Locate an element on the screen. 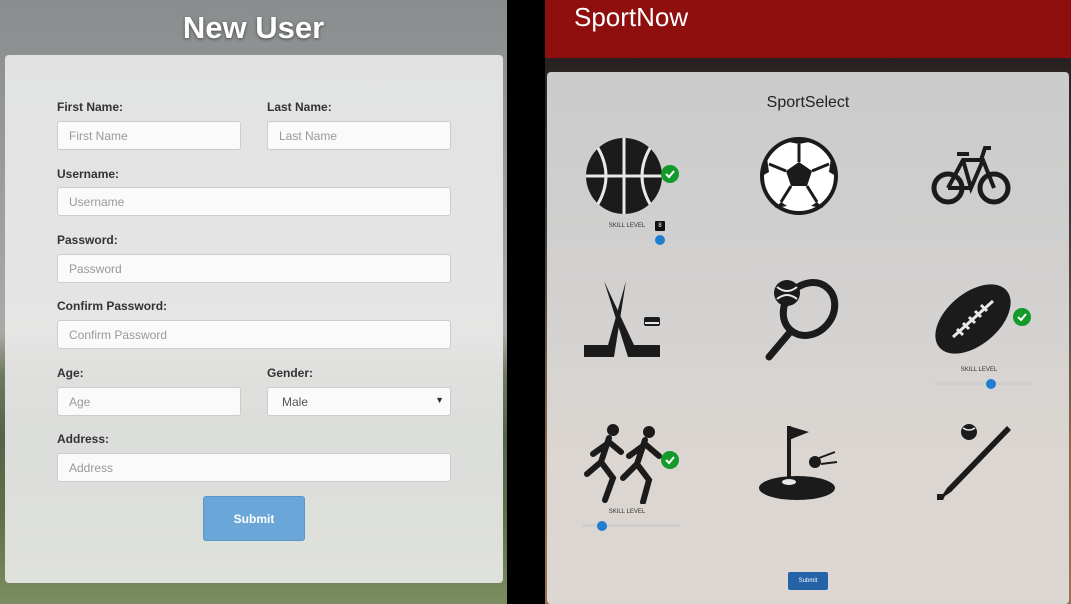 The width and height of the screenshot is (1071, 604). sport-tile-hockey is located at coordinates (627, 322).